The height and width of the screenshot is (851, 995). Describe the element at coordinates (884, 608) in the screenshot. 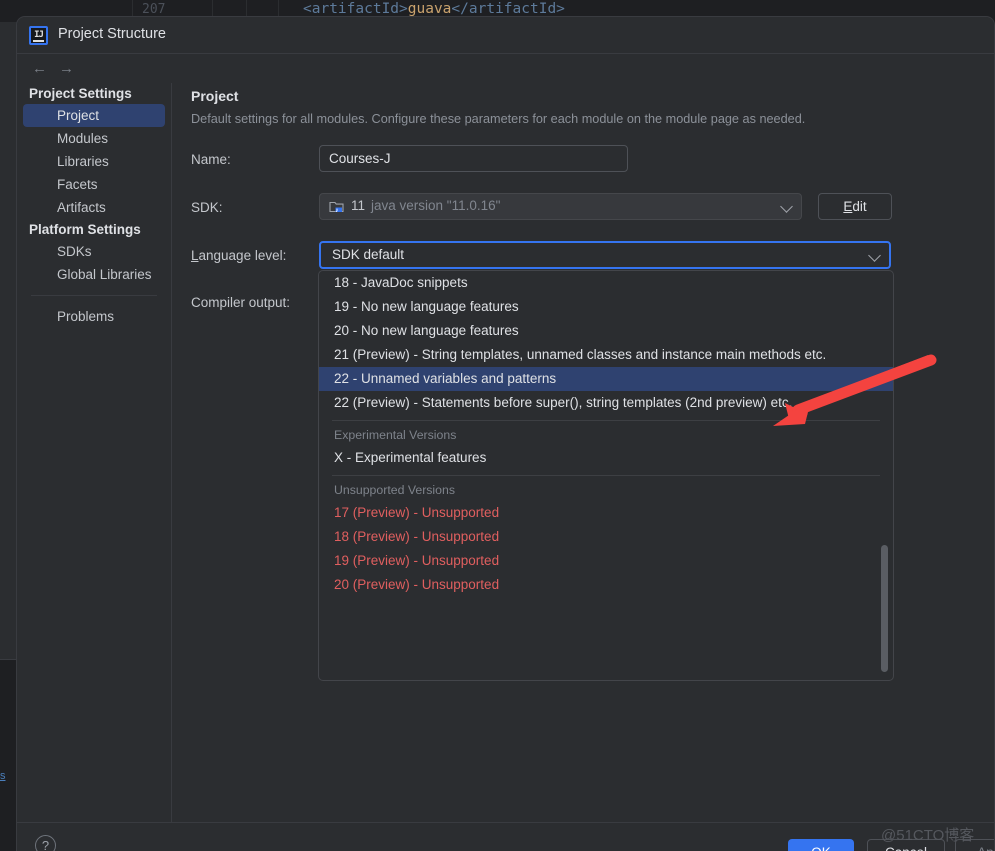

I see `popup-scrollbar-thumb` at that location.